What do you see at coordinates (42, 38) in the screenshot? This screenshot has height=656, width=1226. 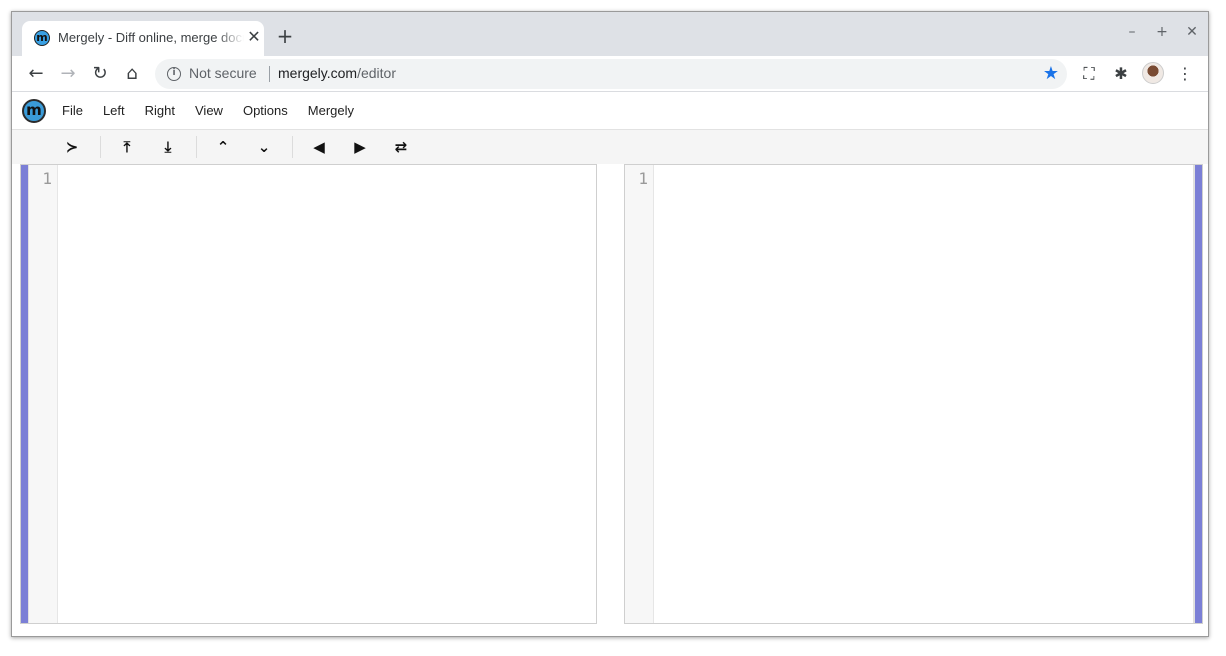 I see `mergely-favicon-icon: m` at bounding box center [42, 38].